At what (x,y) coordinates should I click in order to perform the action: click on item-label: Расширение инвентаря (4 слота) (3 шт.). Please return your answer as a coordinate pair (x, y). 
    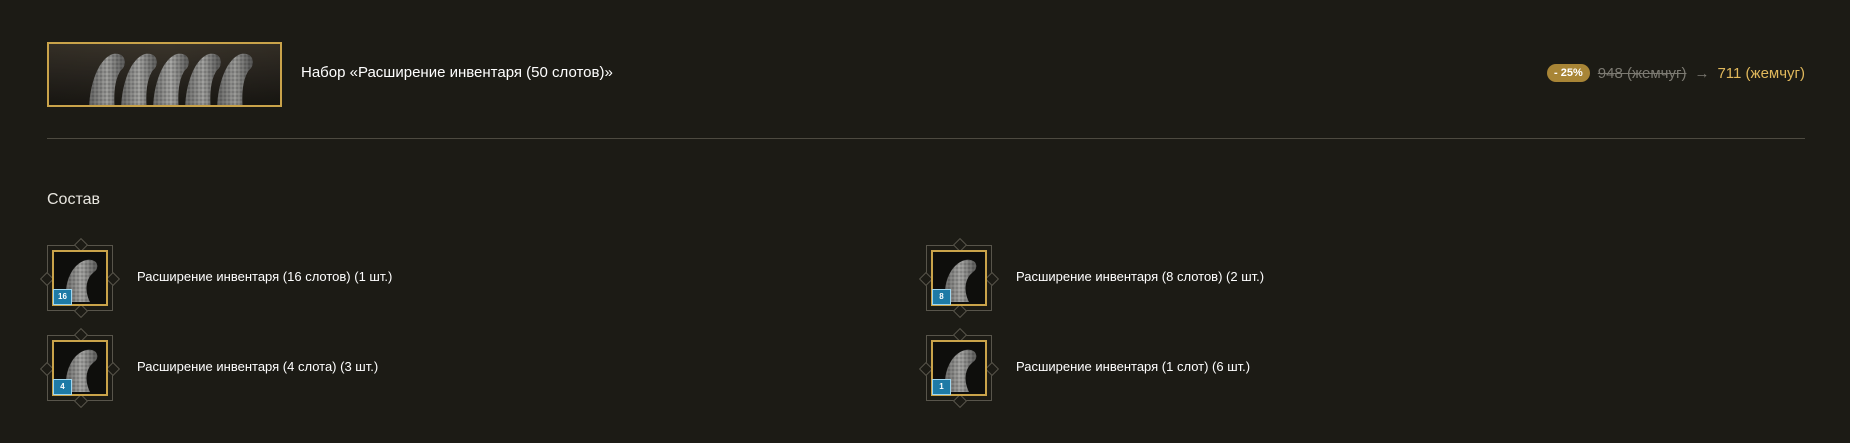
    Looking at the image, I should click on (258, 366).